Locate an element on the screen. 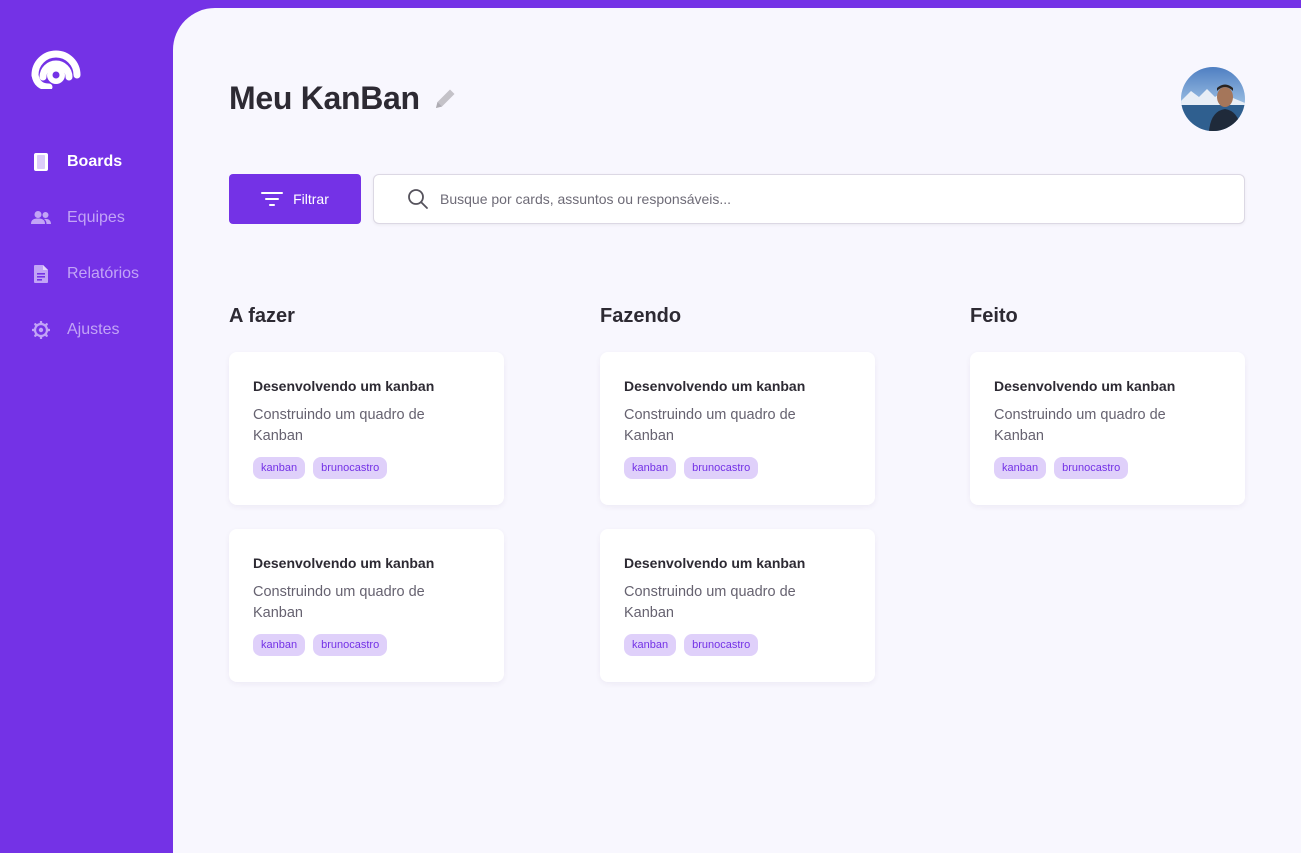  sidebar: Boards Equipes Relatórios Ajustes is located at coordinates (86, 426).